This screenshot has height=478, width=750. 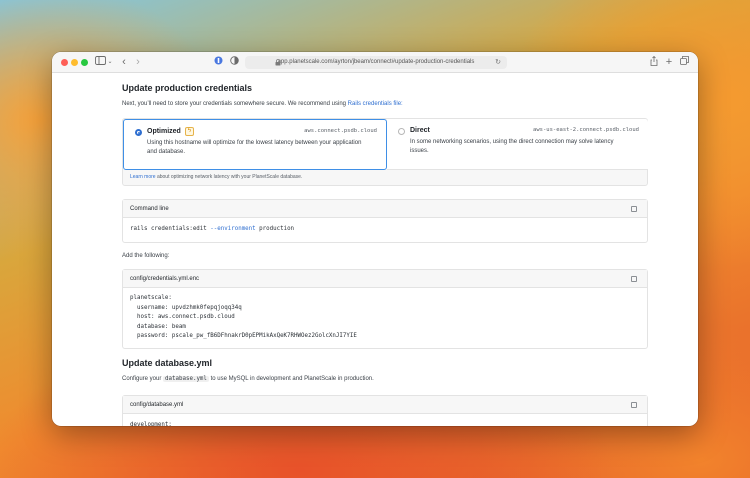 What do you see at coordinates (167, 363) in the screenshot?
I see `section-title-database: Update database.yml` at bounding box center [167, 363].